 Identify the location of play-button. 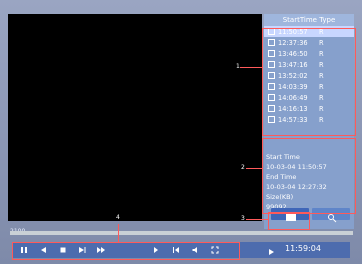
(271, 249).